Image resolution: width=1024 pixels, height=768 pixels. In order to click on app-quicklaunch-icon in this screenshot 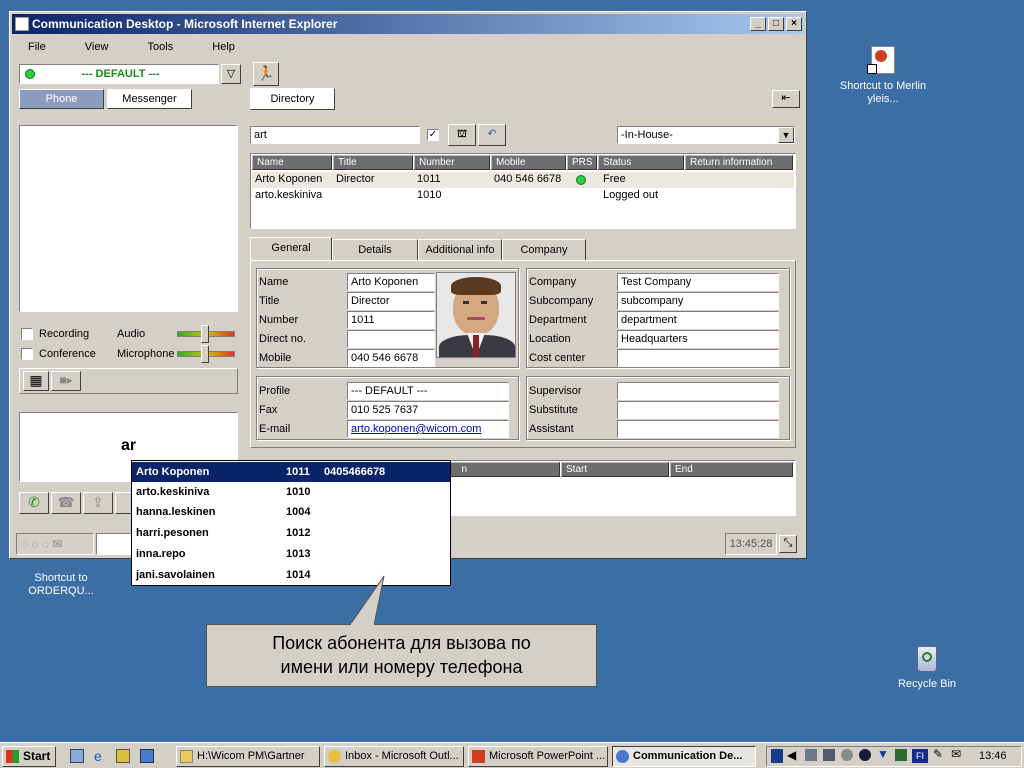, I will do `click(123, 756)`.